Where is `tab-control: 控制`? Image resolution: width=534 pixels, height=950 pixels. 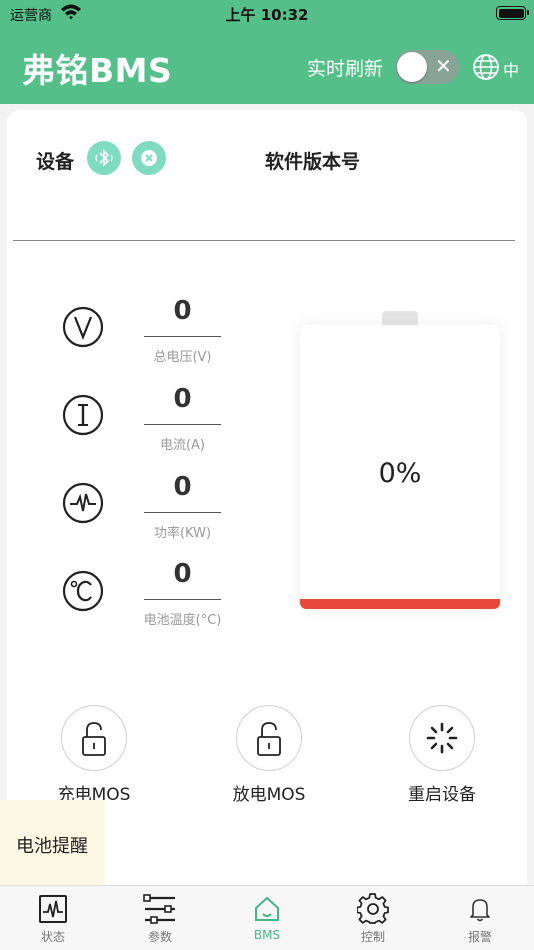 tab-control: 控制 is located at coordinates (373, 918).